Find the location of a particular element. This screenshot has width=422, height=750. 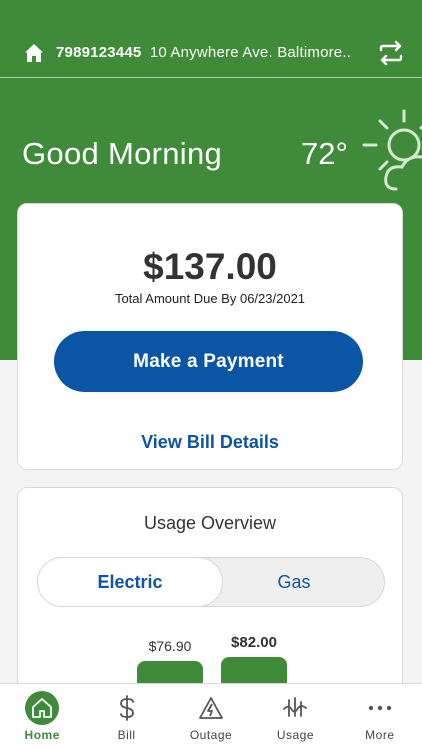

dollar-icon is located at coordinates (127, 708).